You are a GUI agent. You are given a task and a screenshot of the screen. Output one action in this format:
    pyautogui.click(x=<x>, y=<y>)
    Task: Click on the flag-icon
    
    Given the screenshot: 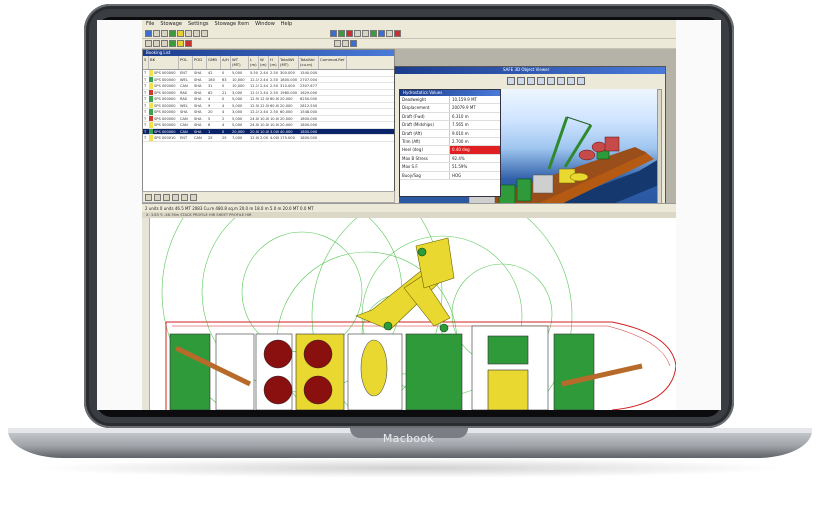 What is the action you would take?
    pyautogui.click(x=180, y=43)
    